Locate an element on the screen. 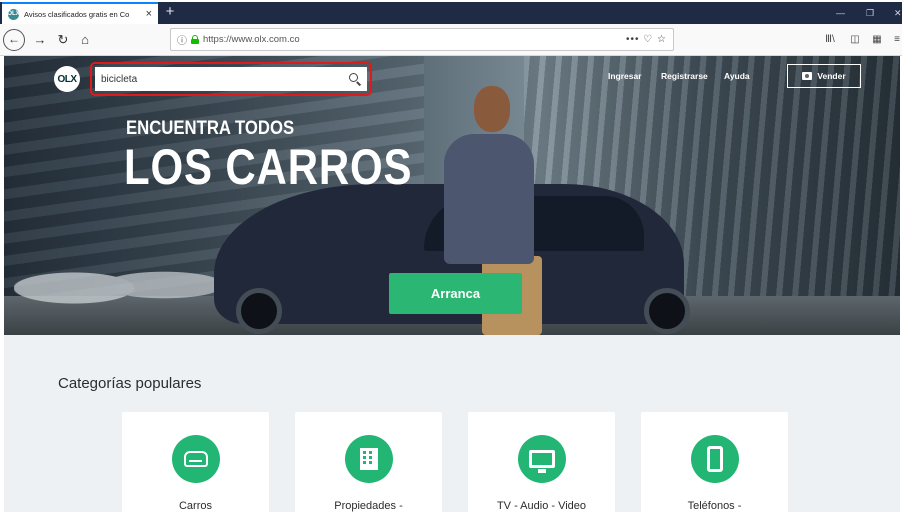  hero-person-image is located at coordinates (489, 199).